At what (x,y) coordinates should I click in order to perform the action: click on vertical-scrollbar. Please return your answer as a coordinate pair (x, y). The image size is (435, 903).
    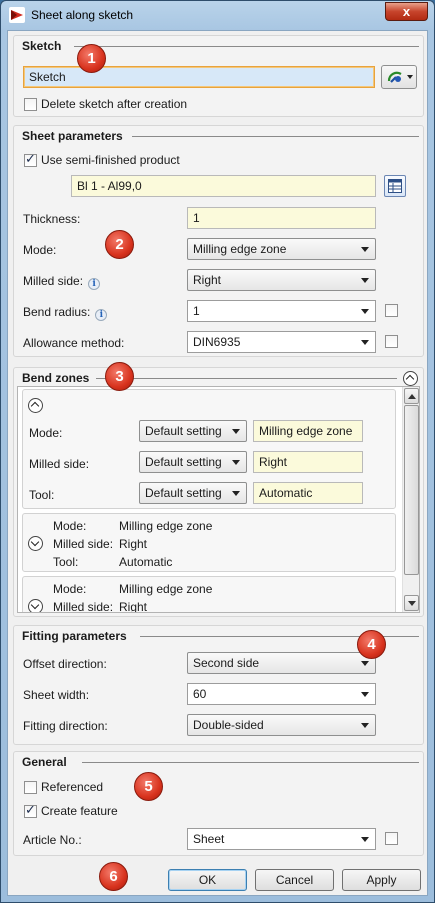
    Looking at the image, I should click on (410, 499).